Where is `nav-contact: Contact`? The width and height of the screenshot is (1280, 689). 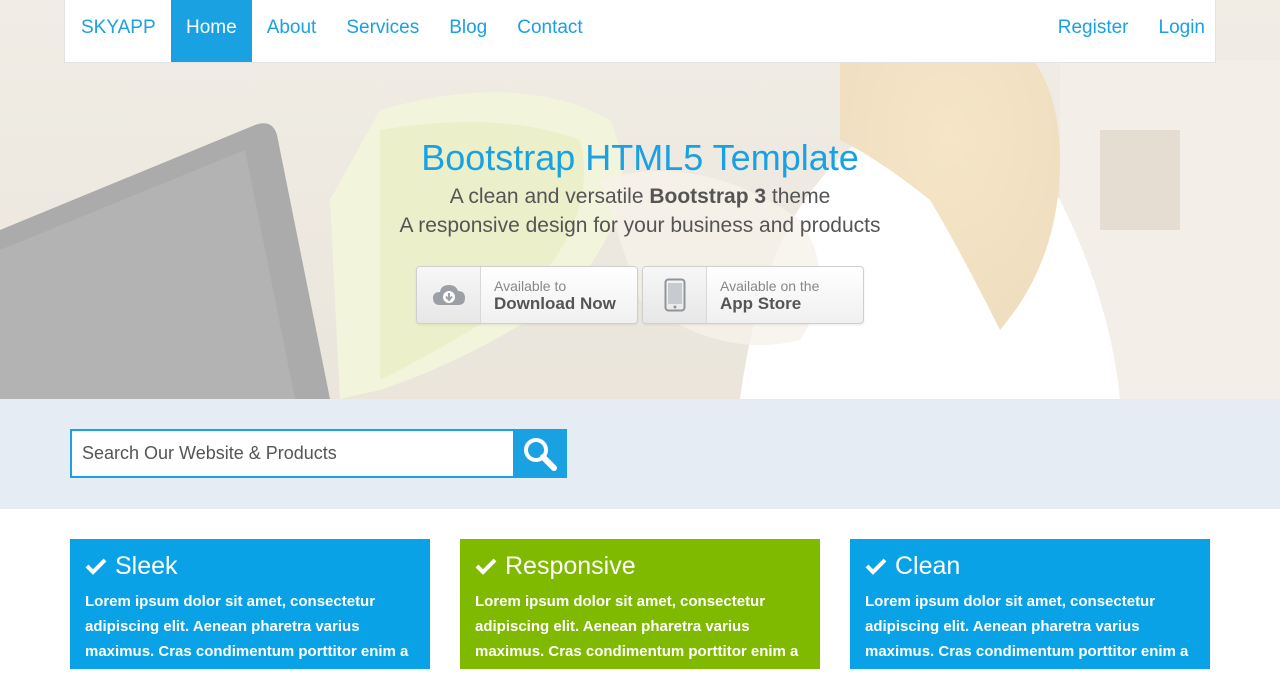
nav-contact: Contact is located at coordinates (549, 31).